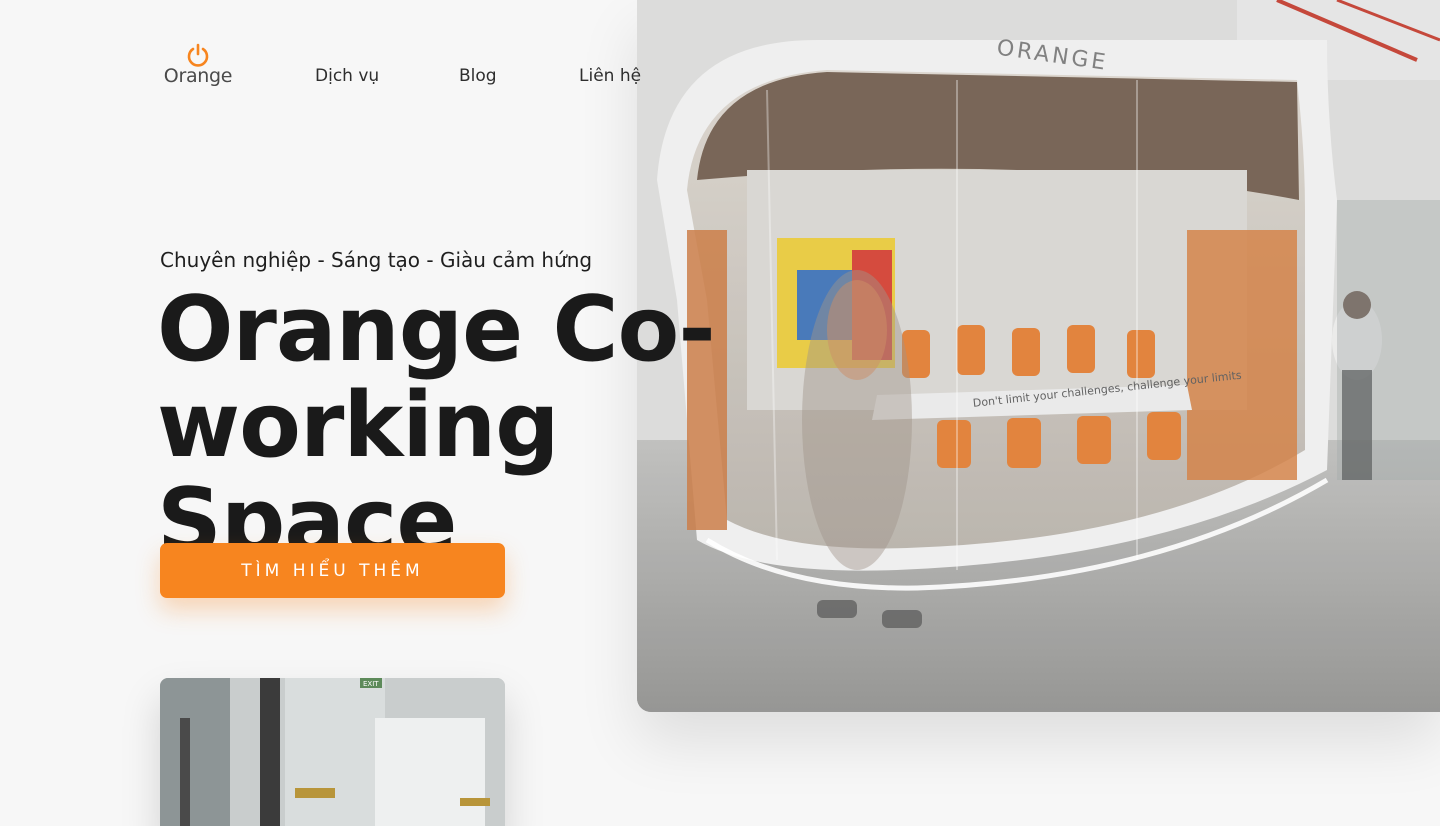  I want to click on hero-tagline: Chuyên nghiệp - Sáng tạo - Giàu cảm hứng, so click(376, 260).